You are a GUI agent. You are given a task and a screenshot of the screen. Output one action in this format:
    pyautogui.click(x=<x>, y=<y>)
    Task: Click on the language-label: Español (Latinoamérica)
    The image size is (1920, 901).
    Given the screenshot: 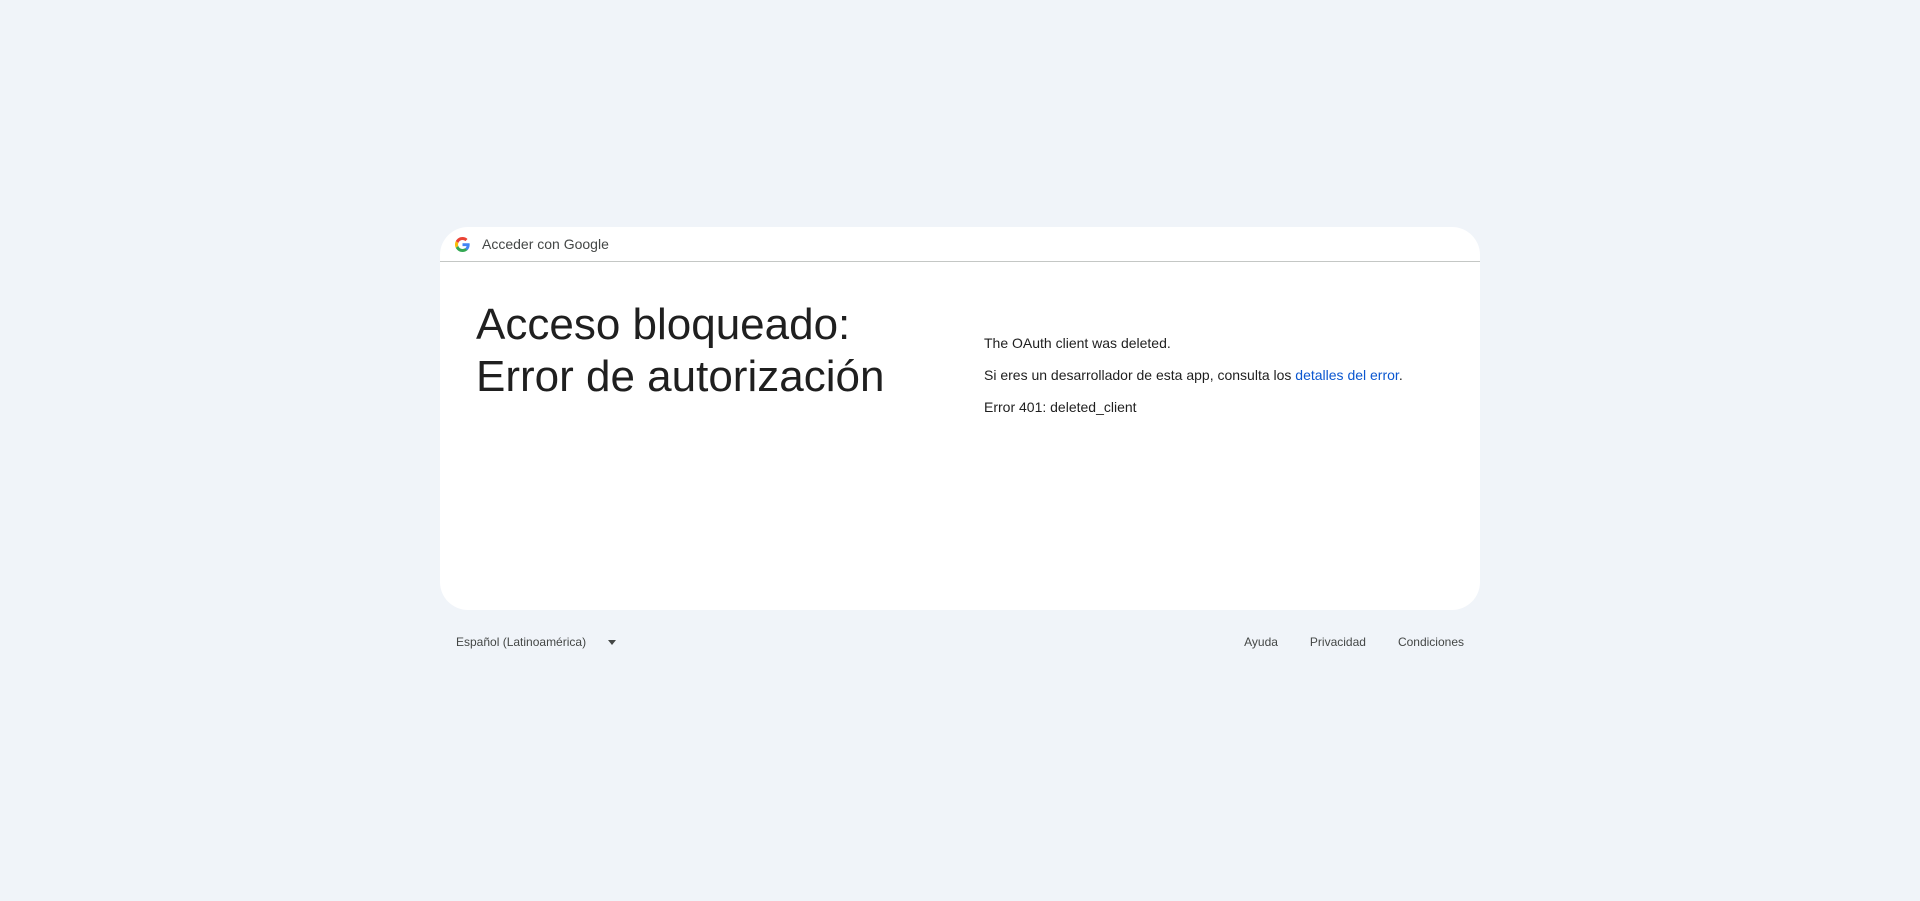 What is the action you would take?
    pyautogui.click(x=521, y=642)
    